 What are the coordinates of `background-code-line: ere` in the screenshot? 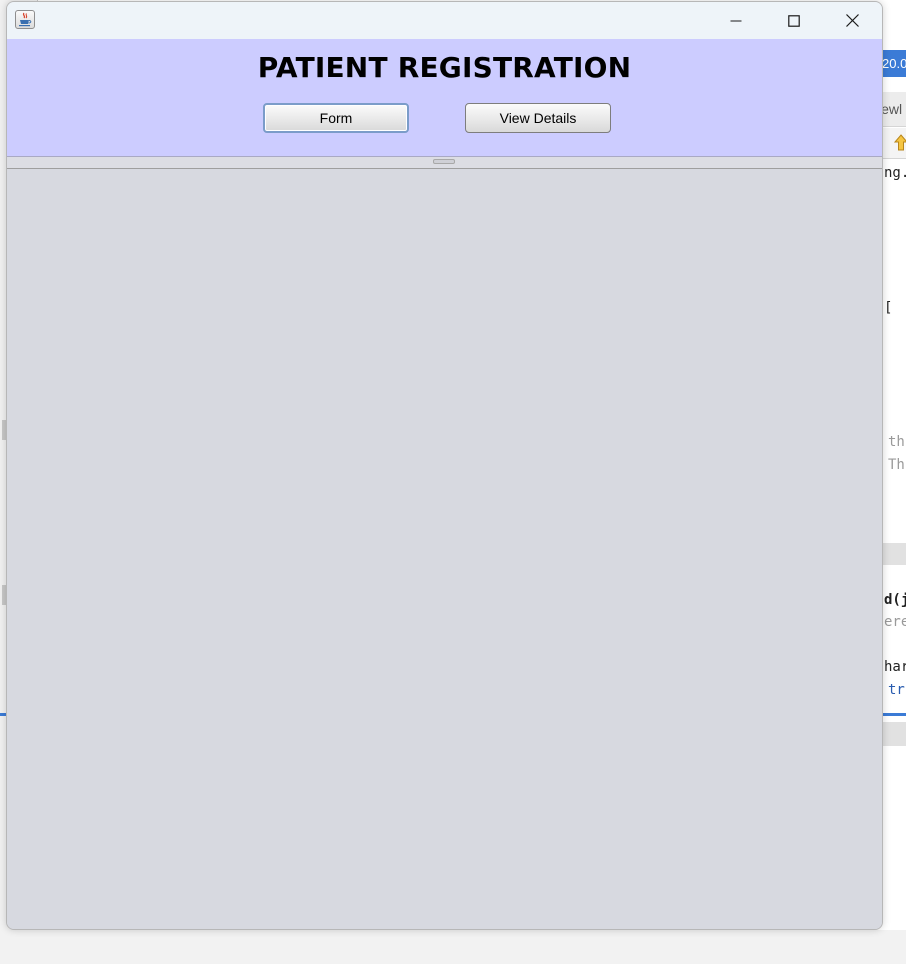 It's located at (895, 622).